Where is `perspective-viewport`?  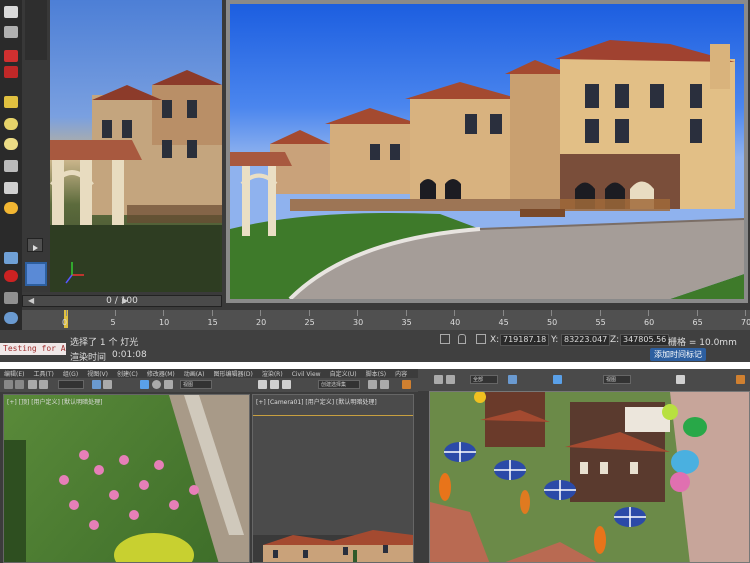 perspective-viewport is located at coordinates (589, 477).